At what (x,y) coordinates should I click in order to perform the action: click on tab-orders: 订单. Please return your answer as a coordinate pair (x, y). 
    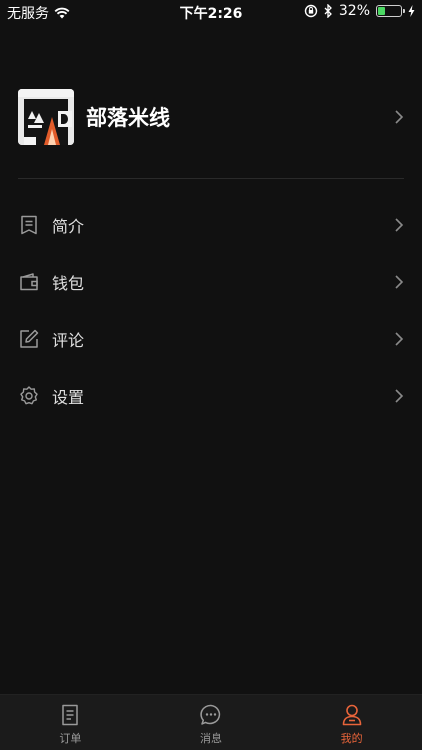
    Looking at the image, I should click on (70, 722).